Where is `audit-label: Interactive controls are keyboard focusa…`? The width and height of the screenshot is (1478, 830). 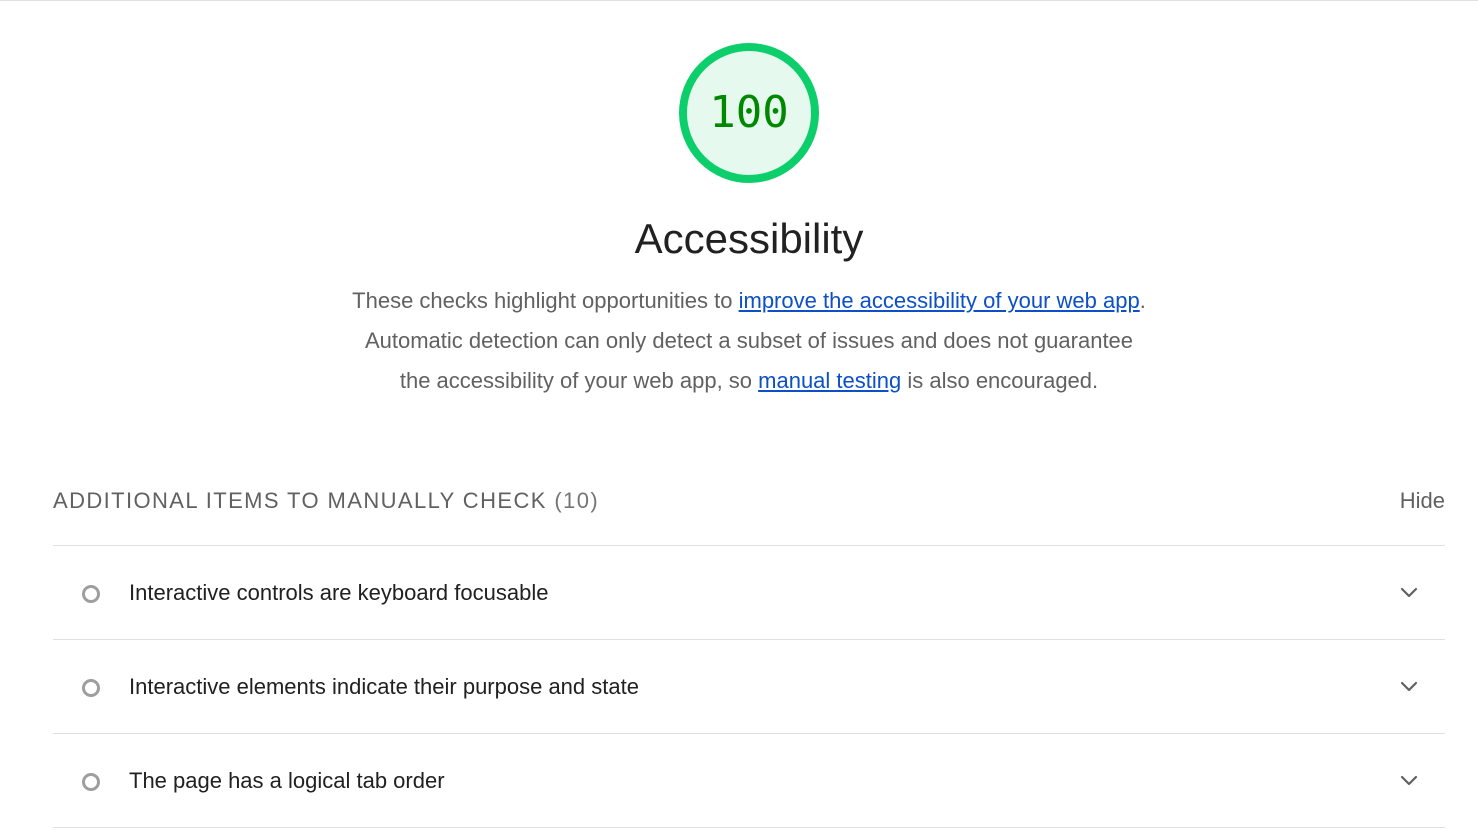 audit-label: Interactive controls are keyboard focusa… is located at coordinates (339, 592).